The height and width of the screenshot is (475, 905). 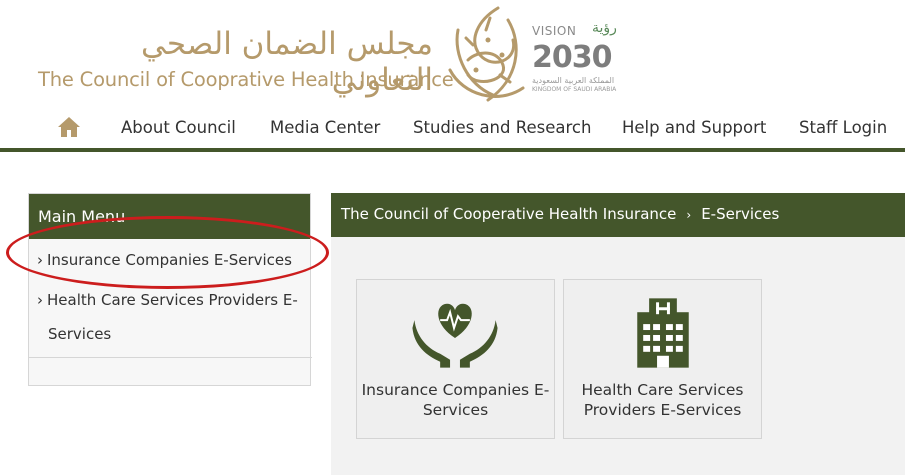 I want to click on card-insurance-companies: Insurance Companies E- Services, so click(x=455, y=359).